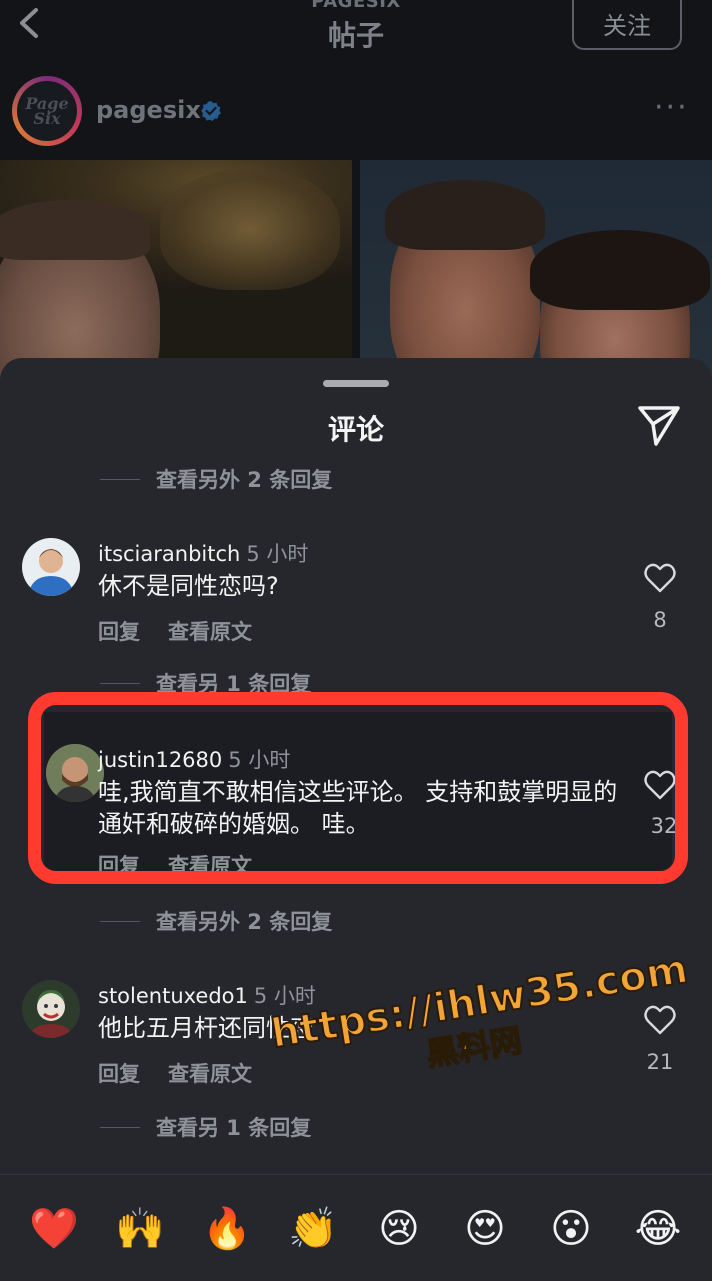 This screenshot has height=1281, width=712. I want to click on emoji-heart-eyes-button: 😍, so click(485, 1229).